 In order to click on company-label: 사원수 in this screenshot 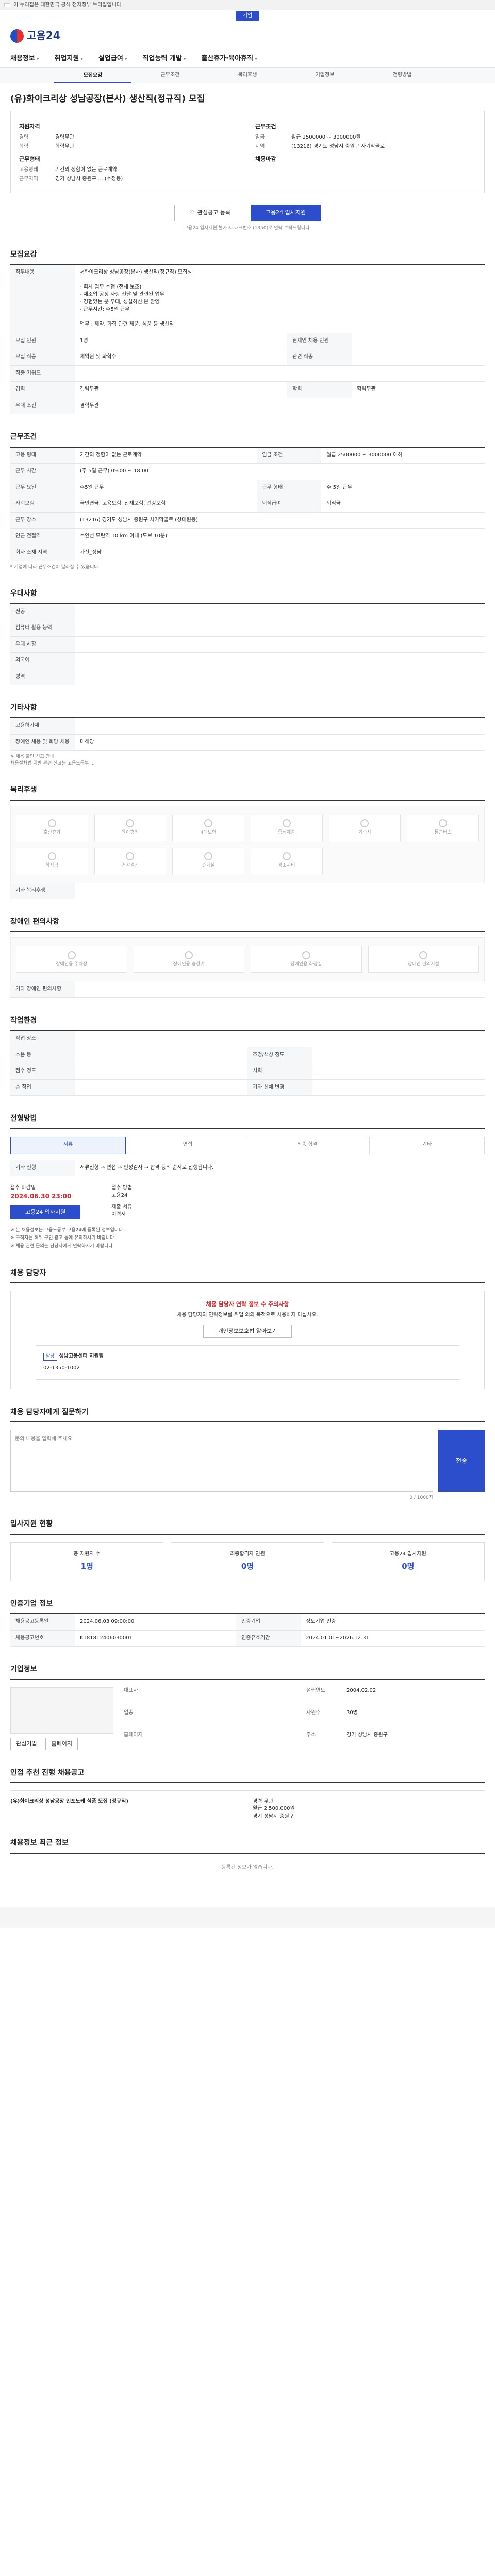, I will do `click(313, 1712)`.